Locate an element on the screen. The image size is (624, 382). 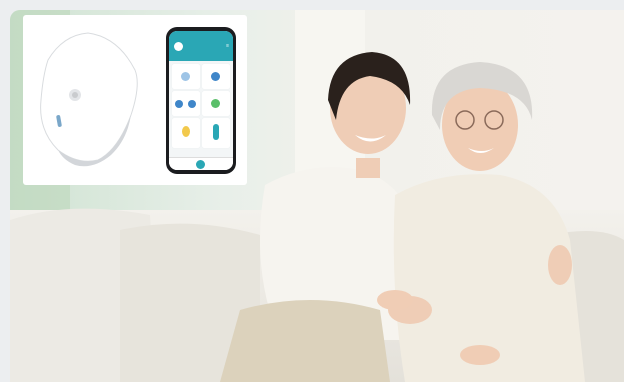
app-header: ≡ is located at coordinates (201, 46).